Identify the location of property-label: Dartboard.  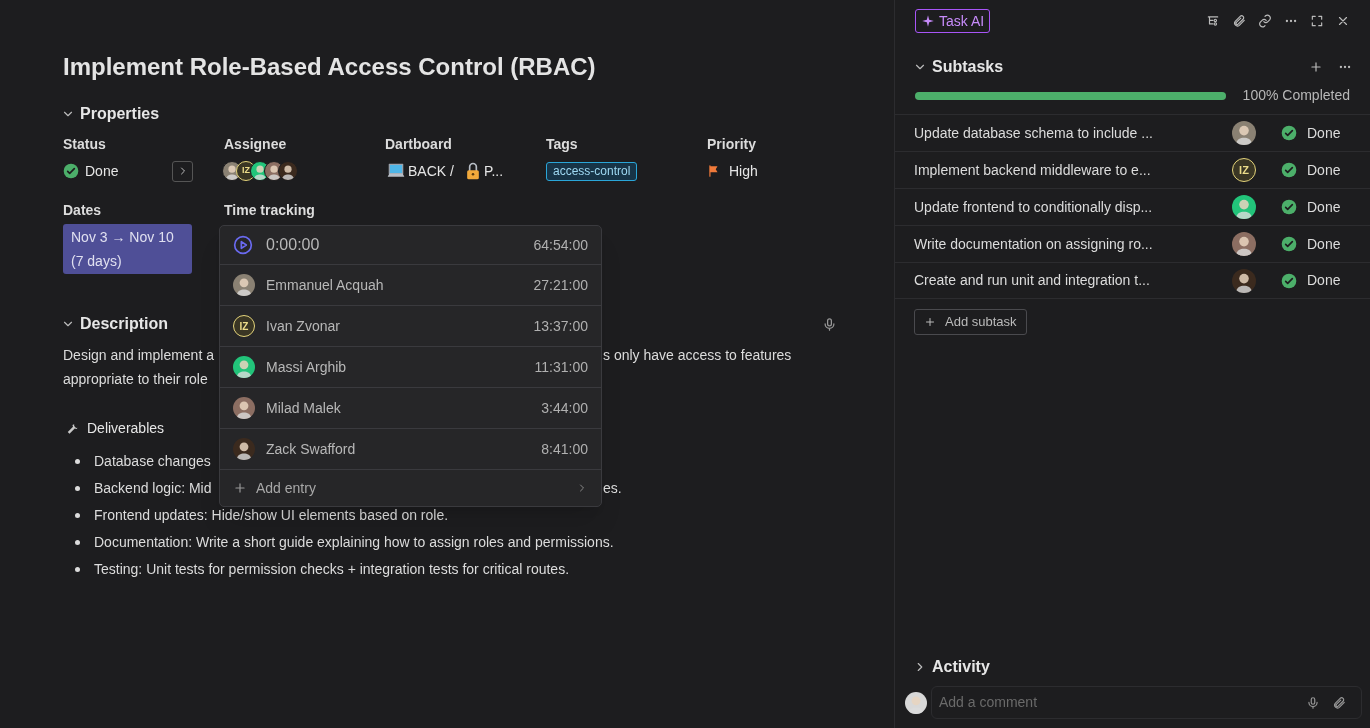
(419, 144).